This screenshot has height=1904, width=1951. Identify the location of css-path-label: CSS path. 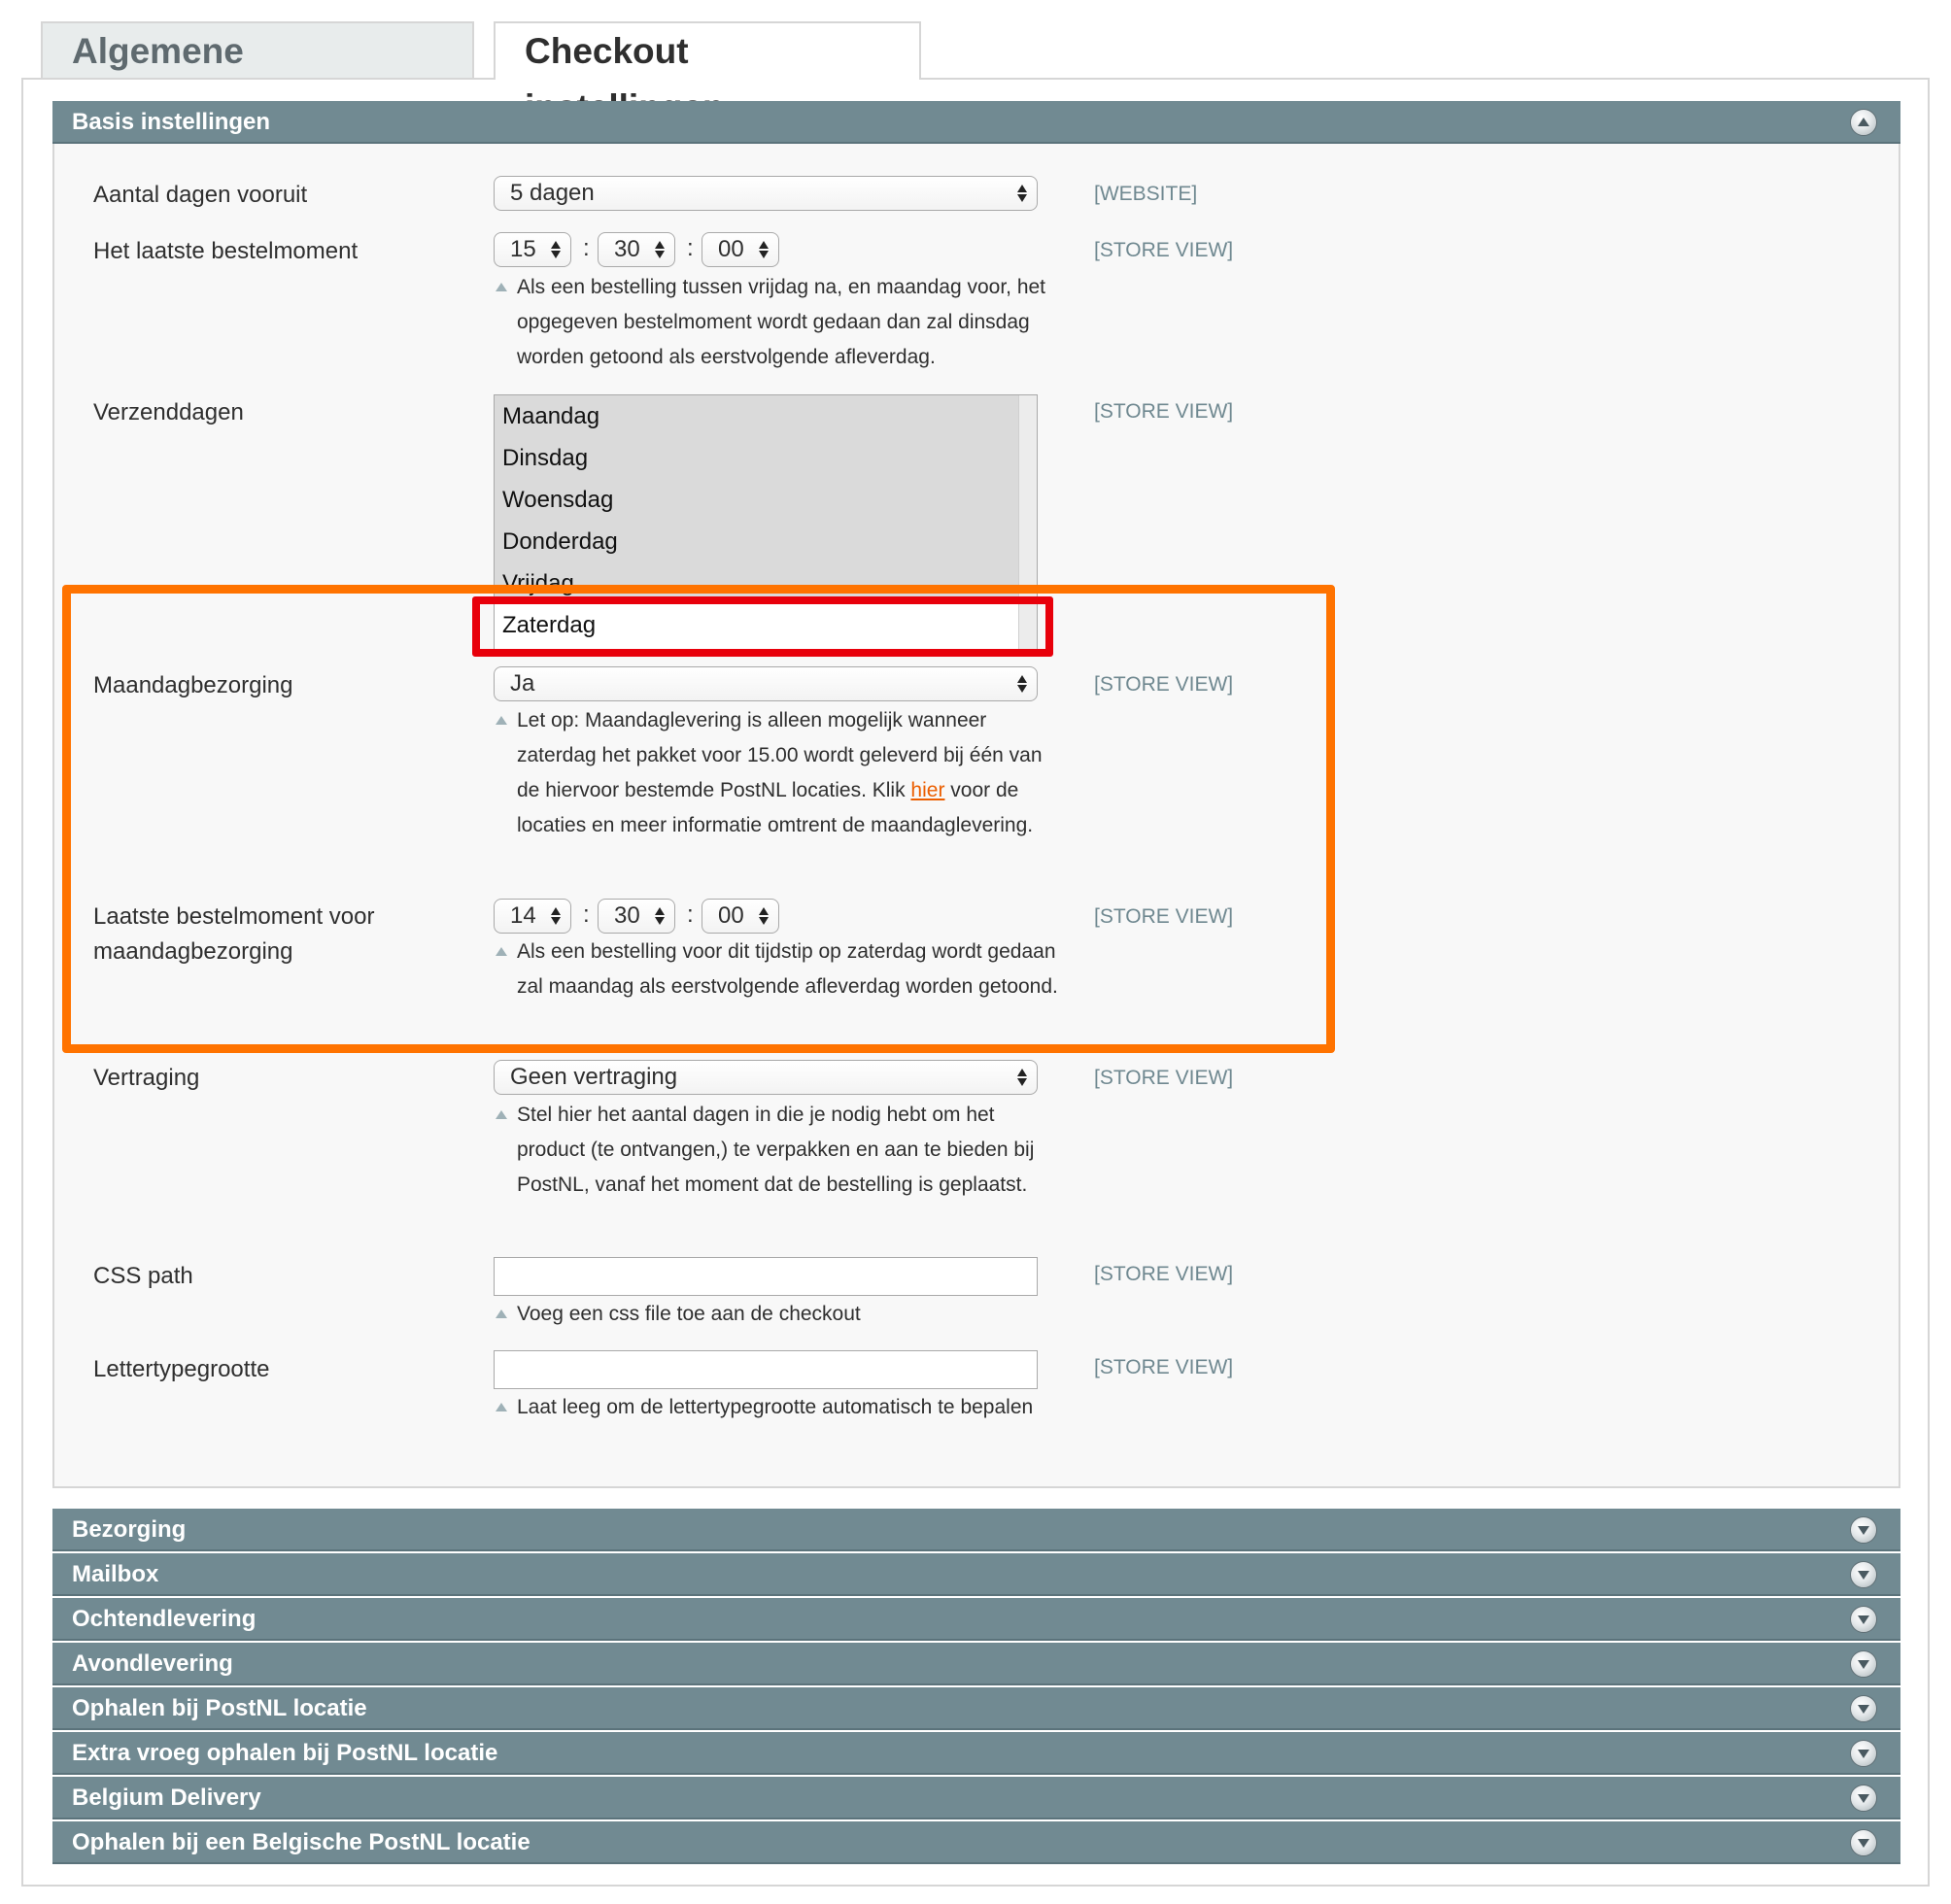
(143, 1276).